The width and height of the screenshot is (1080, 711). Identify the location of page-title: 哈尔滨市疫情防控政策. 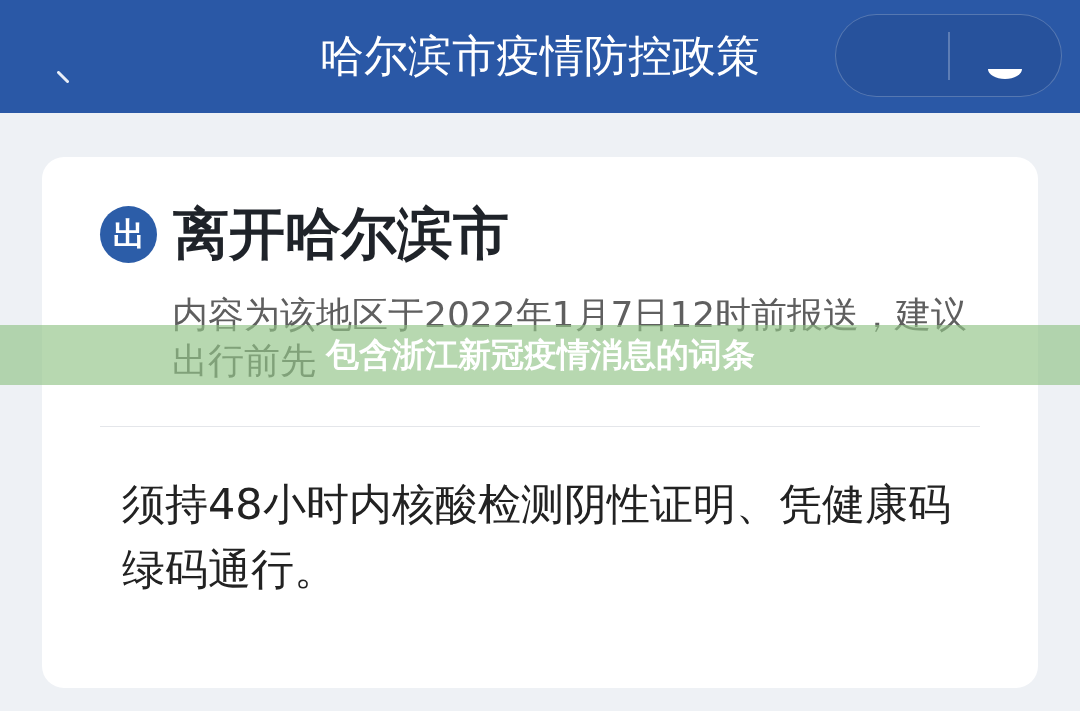
(540, 56).